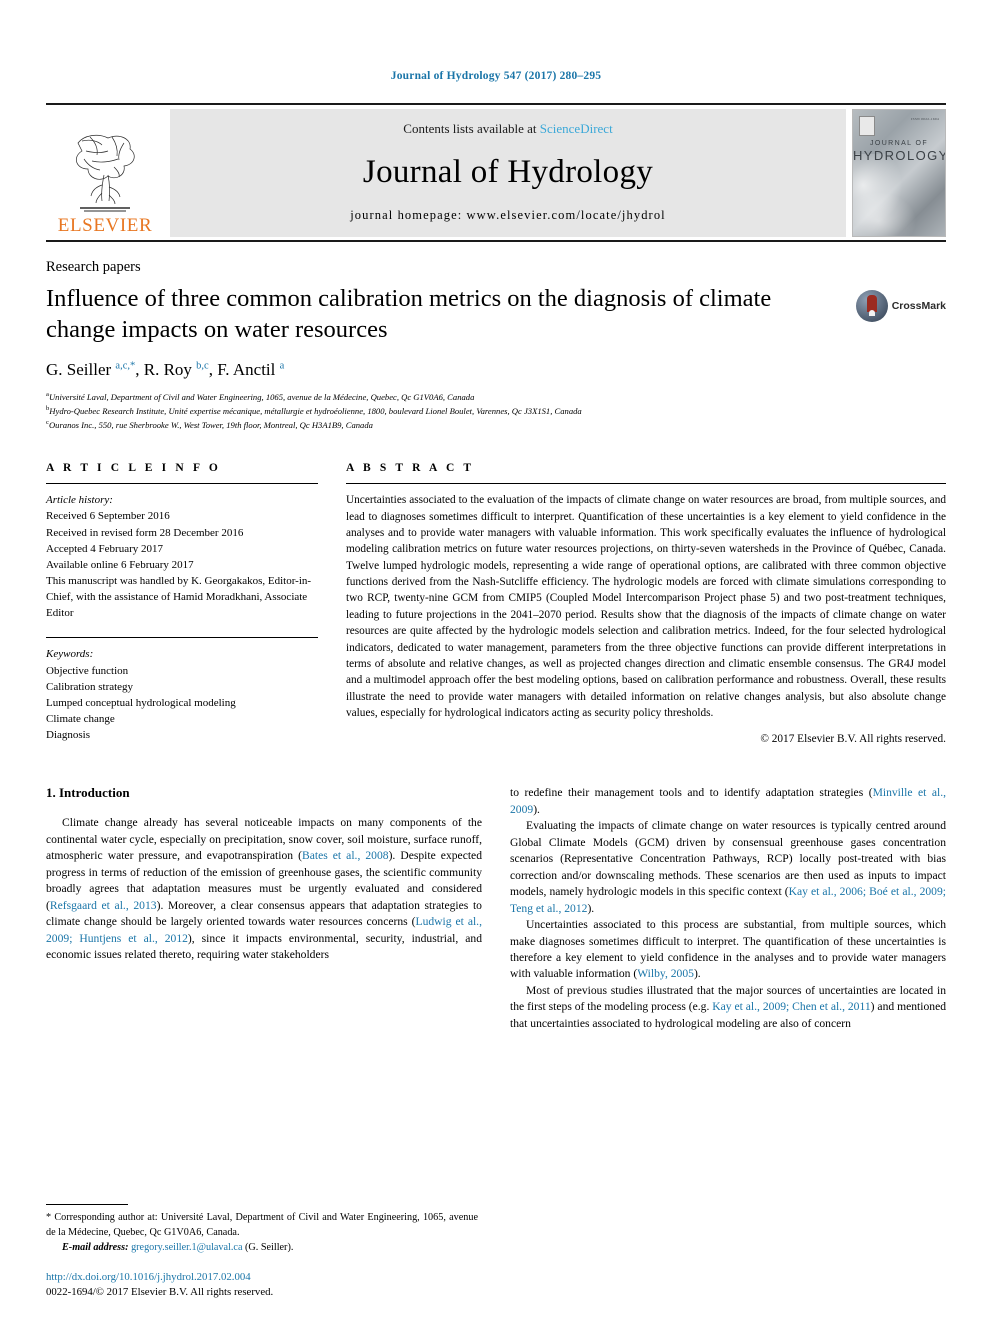 This screenshot has width=992, height=1323. What do you see at coordinates (104, 548) in the screenshot?
I see `article-history-item-2: Accepted 4 February 2017` at bounding box center [104, 548].